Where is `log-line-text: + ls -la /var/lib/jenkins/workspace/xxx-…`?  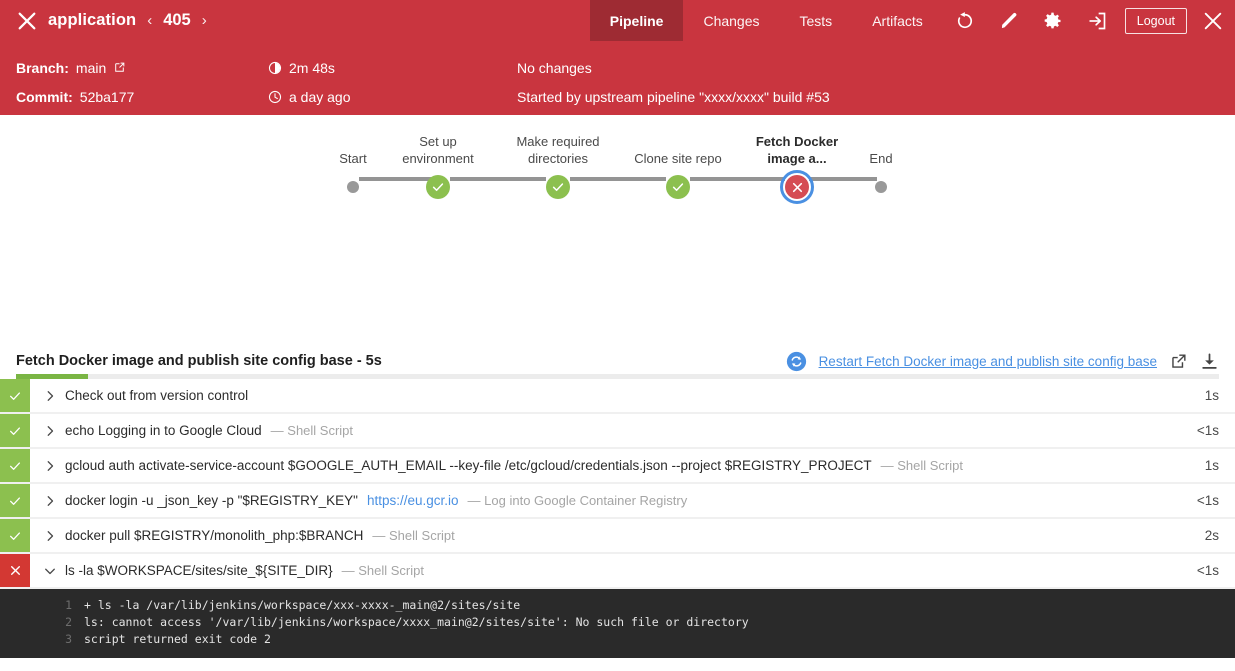
log-line-text: + ls -la /var/lib/jenkins/workspace/xxx-… is located at coordinates (302, 605).